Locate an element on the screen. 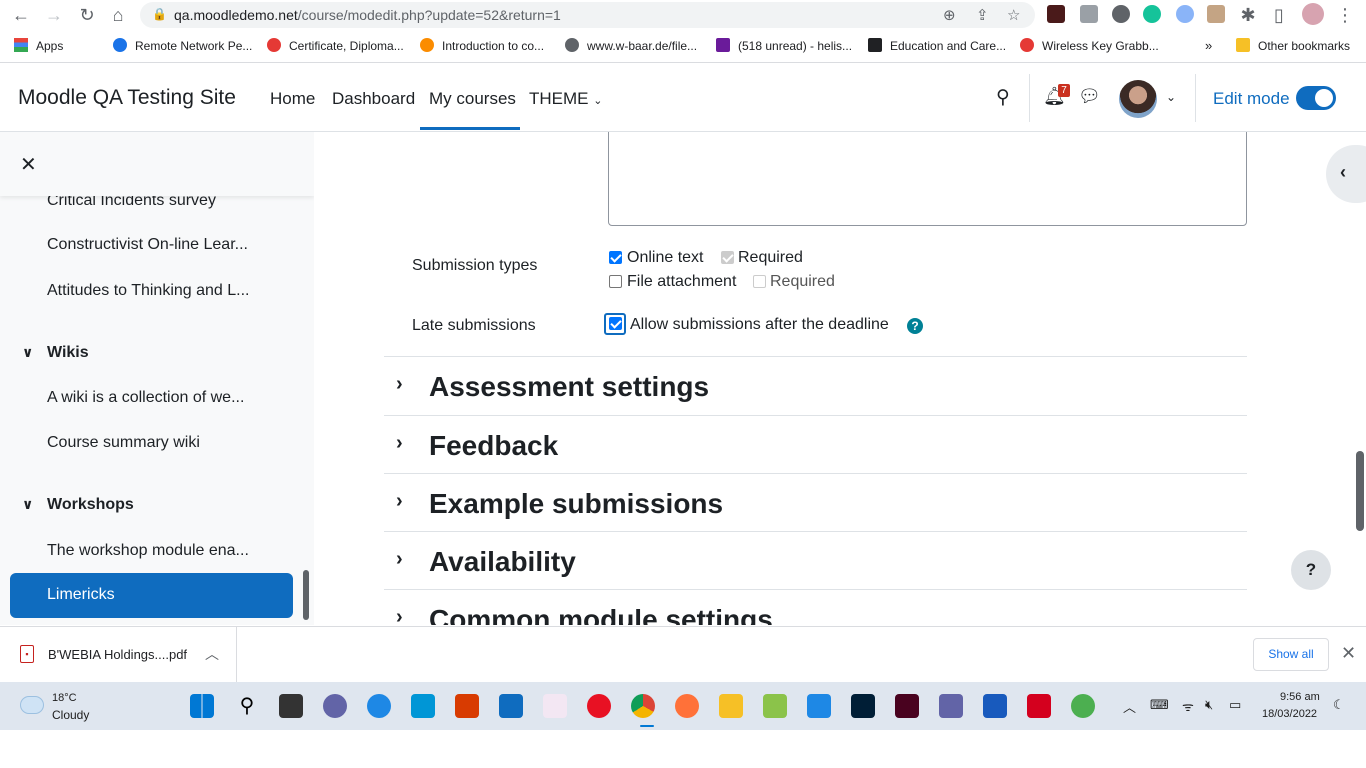 The width and height of the screenshot is (1366, 768). apps-grid-icon is located at coordinates (21, 45).